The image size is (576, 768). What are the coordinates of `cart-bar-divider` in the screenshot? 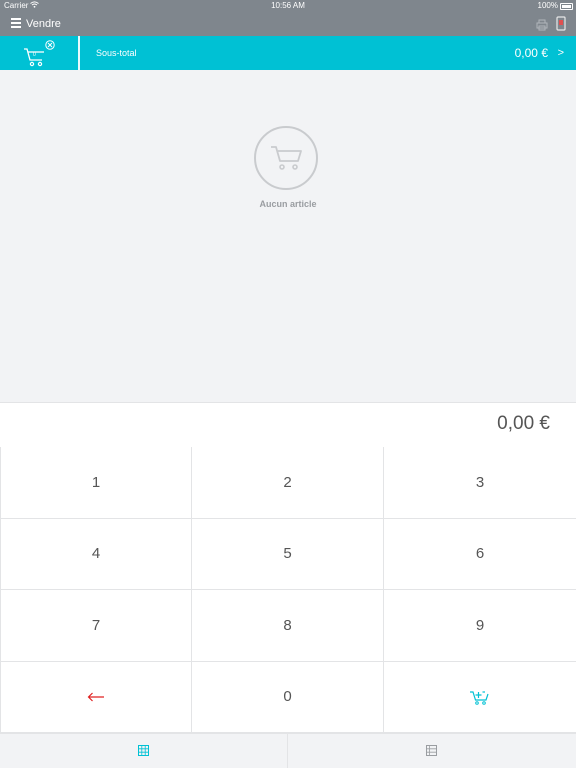 It's located at (79, 53).